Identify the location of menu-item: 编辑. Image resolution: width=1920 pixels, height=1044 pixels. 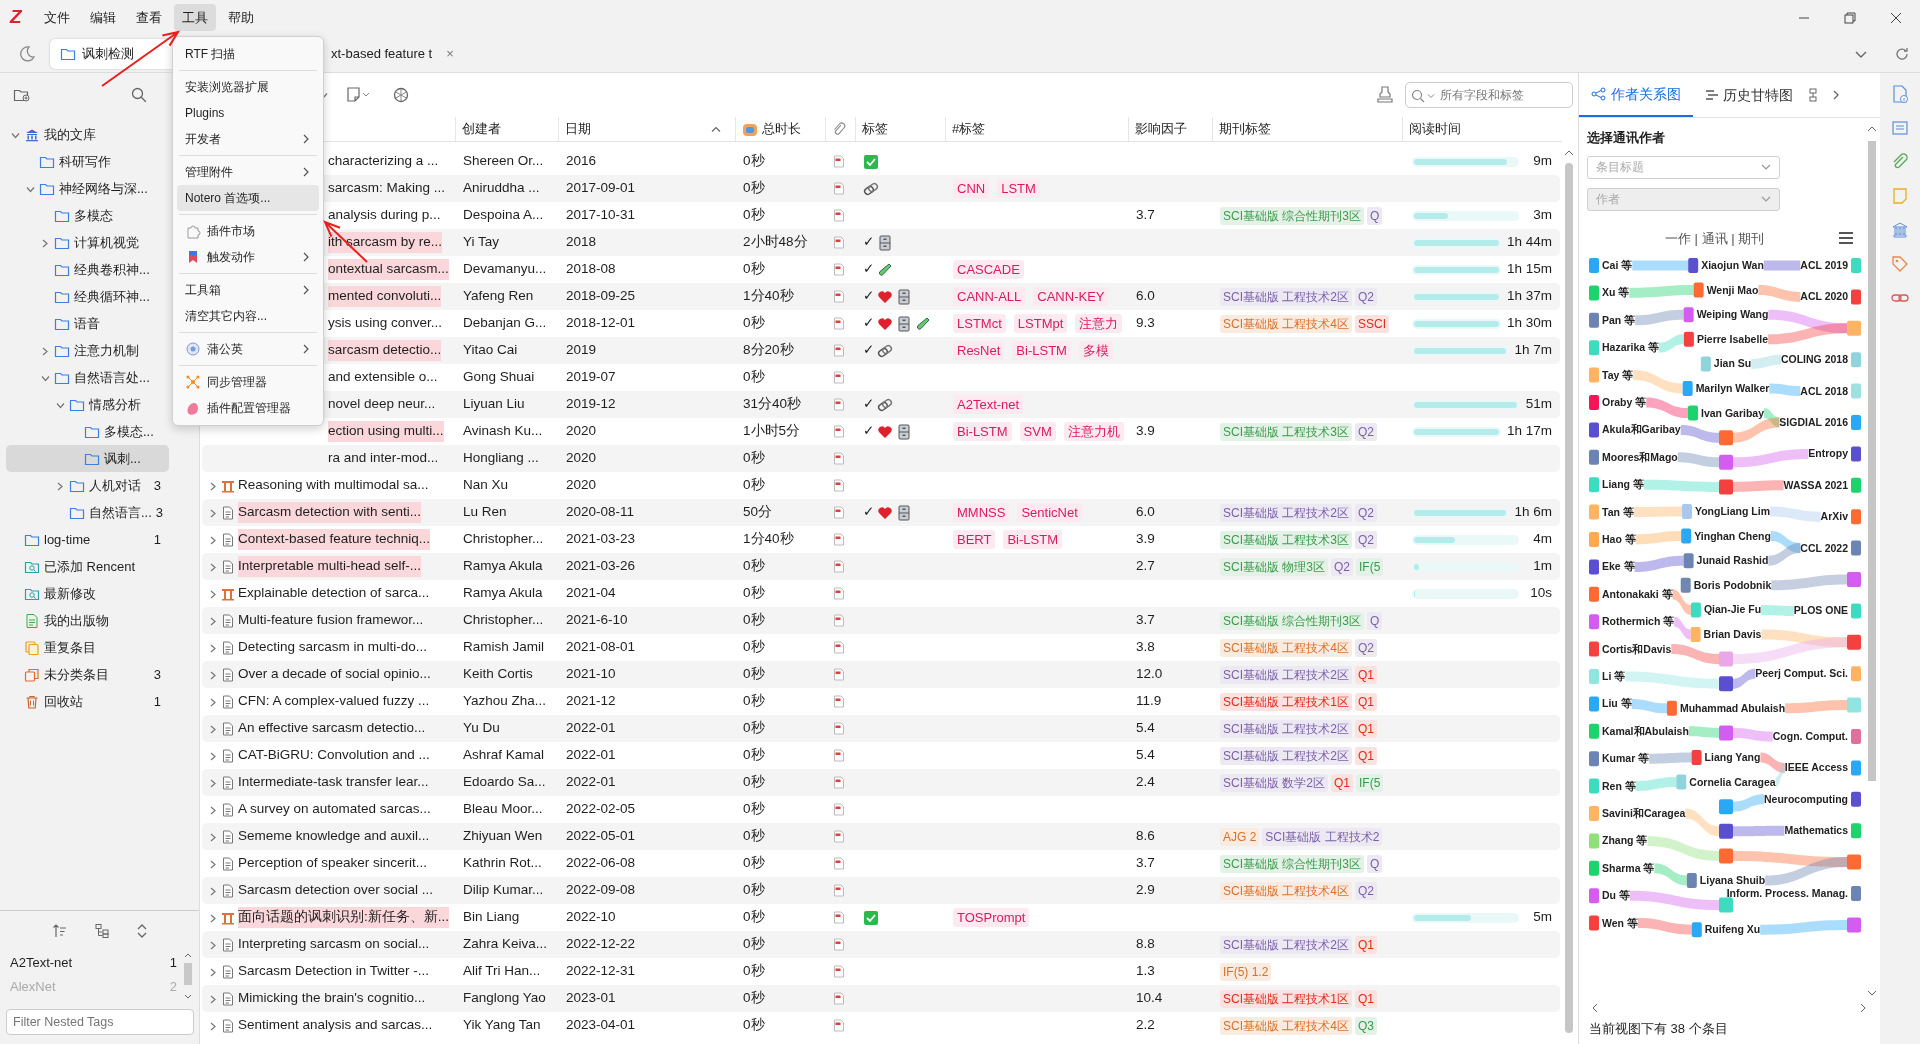
(103, 17).